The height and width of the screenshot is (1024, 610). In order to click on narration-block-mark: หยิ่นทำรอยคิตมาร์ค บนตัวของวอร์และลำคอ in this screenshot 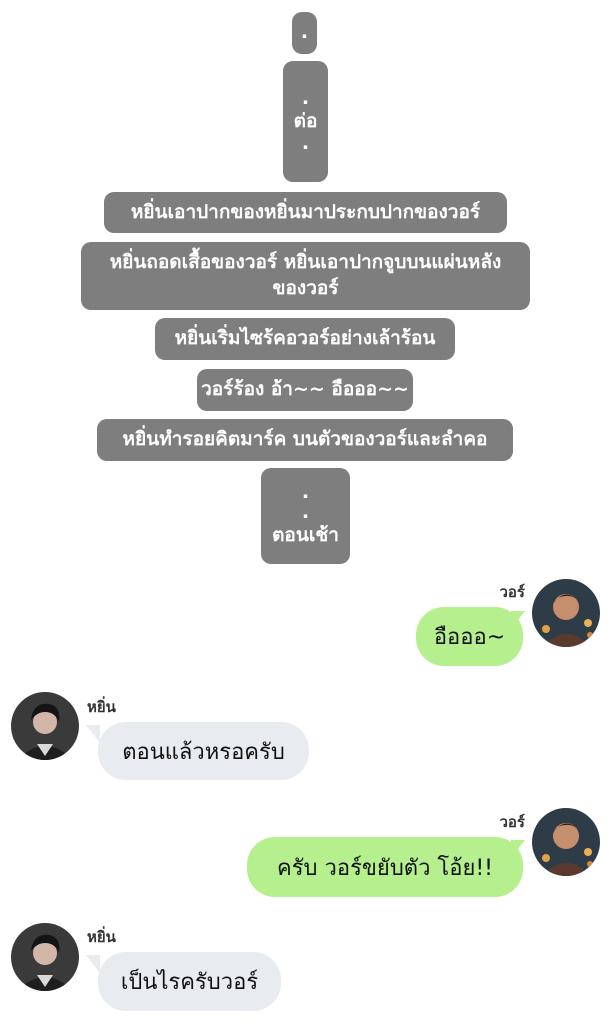, I will do `click(305, 440)`.